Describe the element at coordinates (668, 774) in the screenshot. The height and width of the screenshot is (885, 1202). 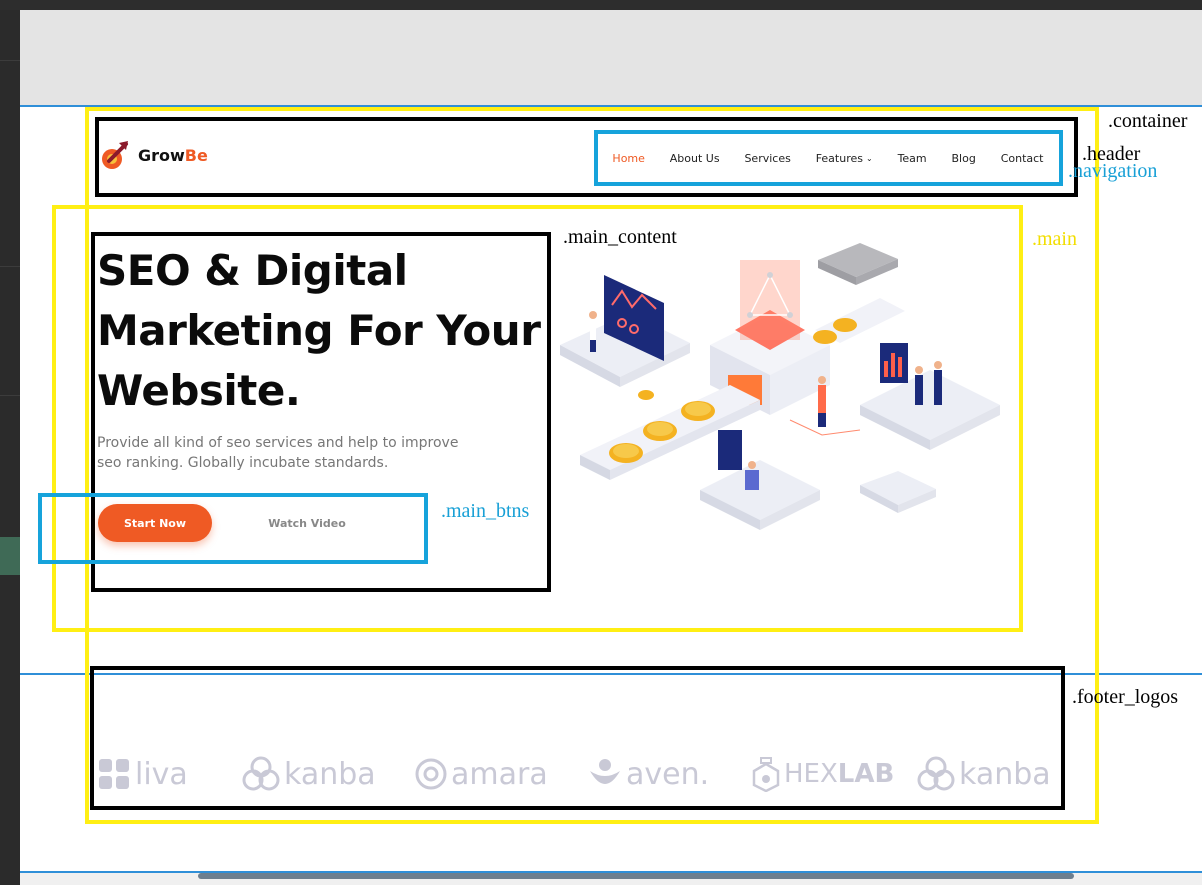
I see `footer-logo-text: aven.` at that location.